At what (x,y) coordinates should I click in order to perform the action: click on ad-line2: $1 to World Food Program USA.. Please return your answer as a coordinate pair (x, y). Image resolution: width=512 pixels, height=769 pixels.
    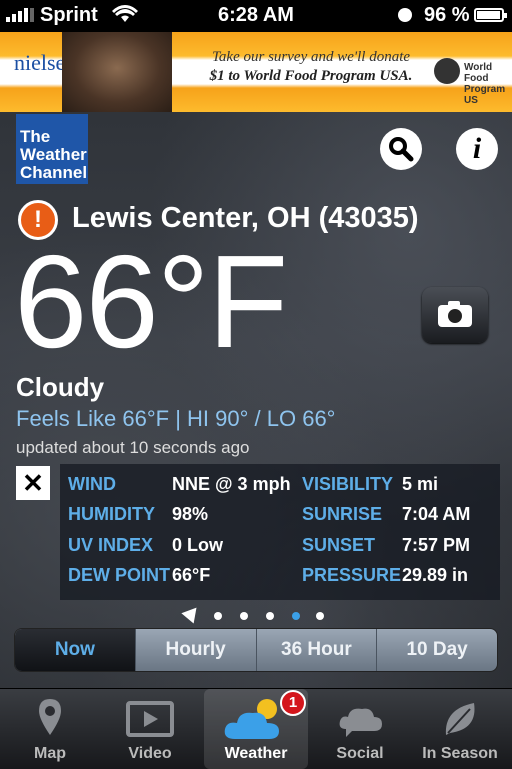
    Looking at the image, I should click on (311, 76).